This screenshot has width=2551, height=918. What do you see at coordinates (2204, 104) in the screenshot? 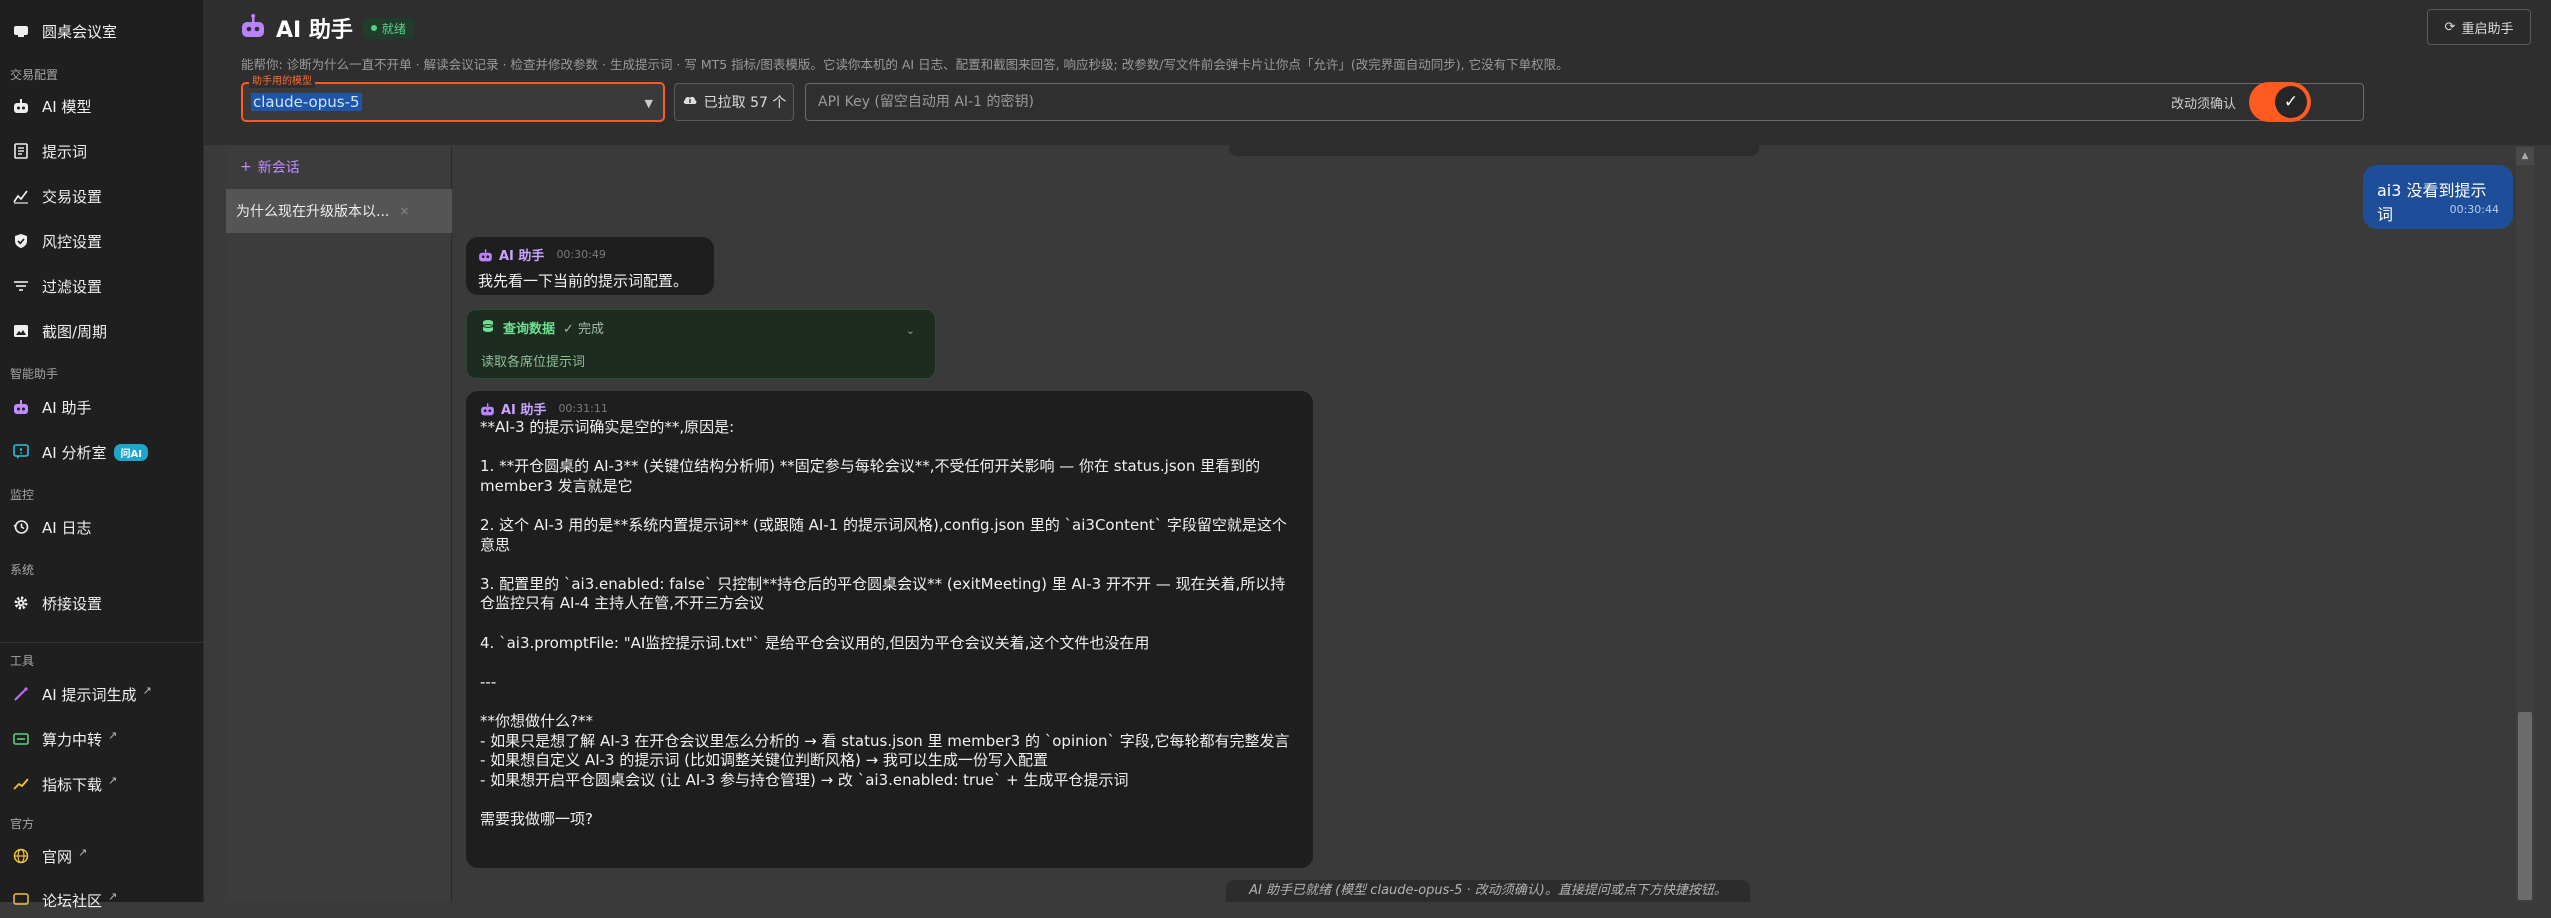
I see `confirm-label: 改动须确认` at bounding box center [2204, 104].